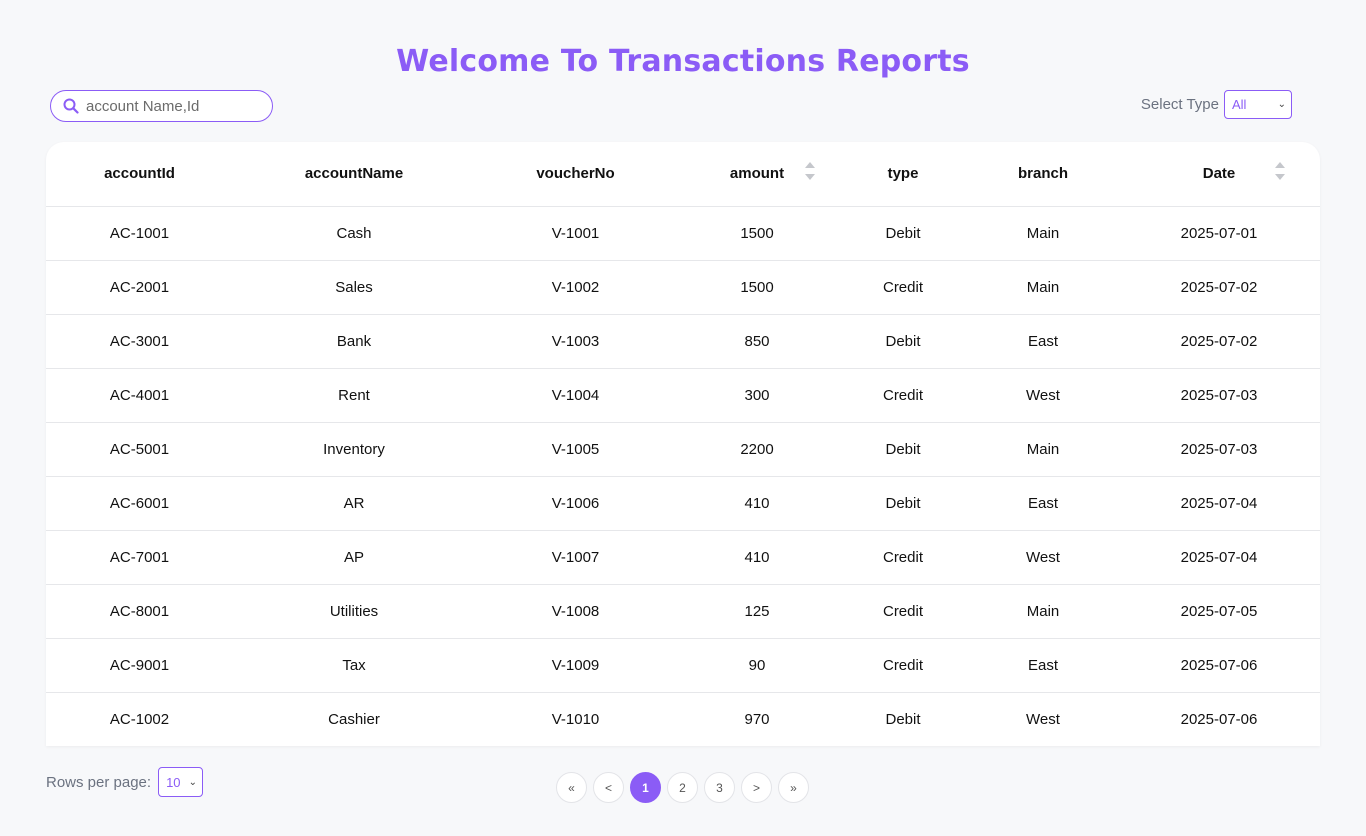 The width and height of the screenshot is (1366, 836). I want to click on page-button: 2, so click(682, 787).